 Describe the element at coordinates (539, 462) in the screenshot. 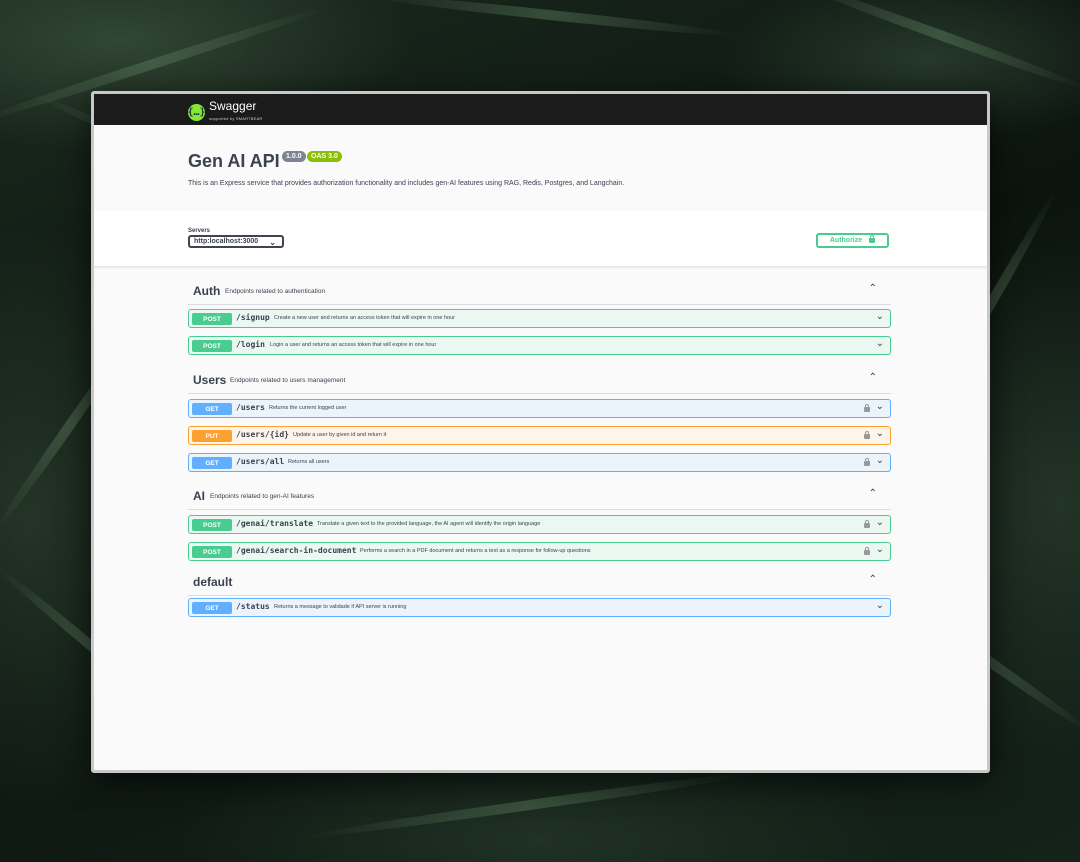

I see `operation-get-users-all: GET/users/all Returns all users ⌄` at that location.